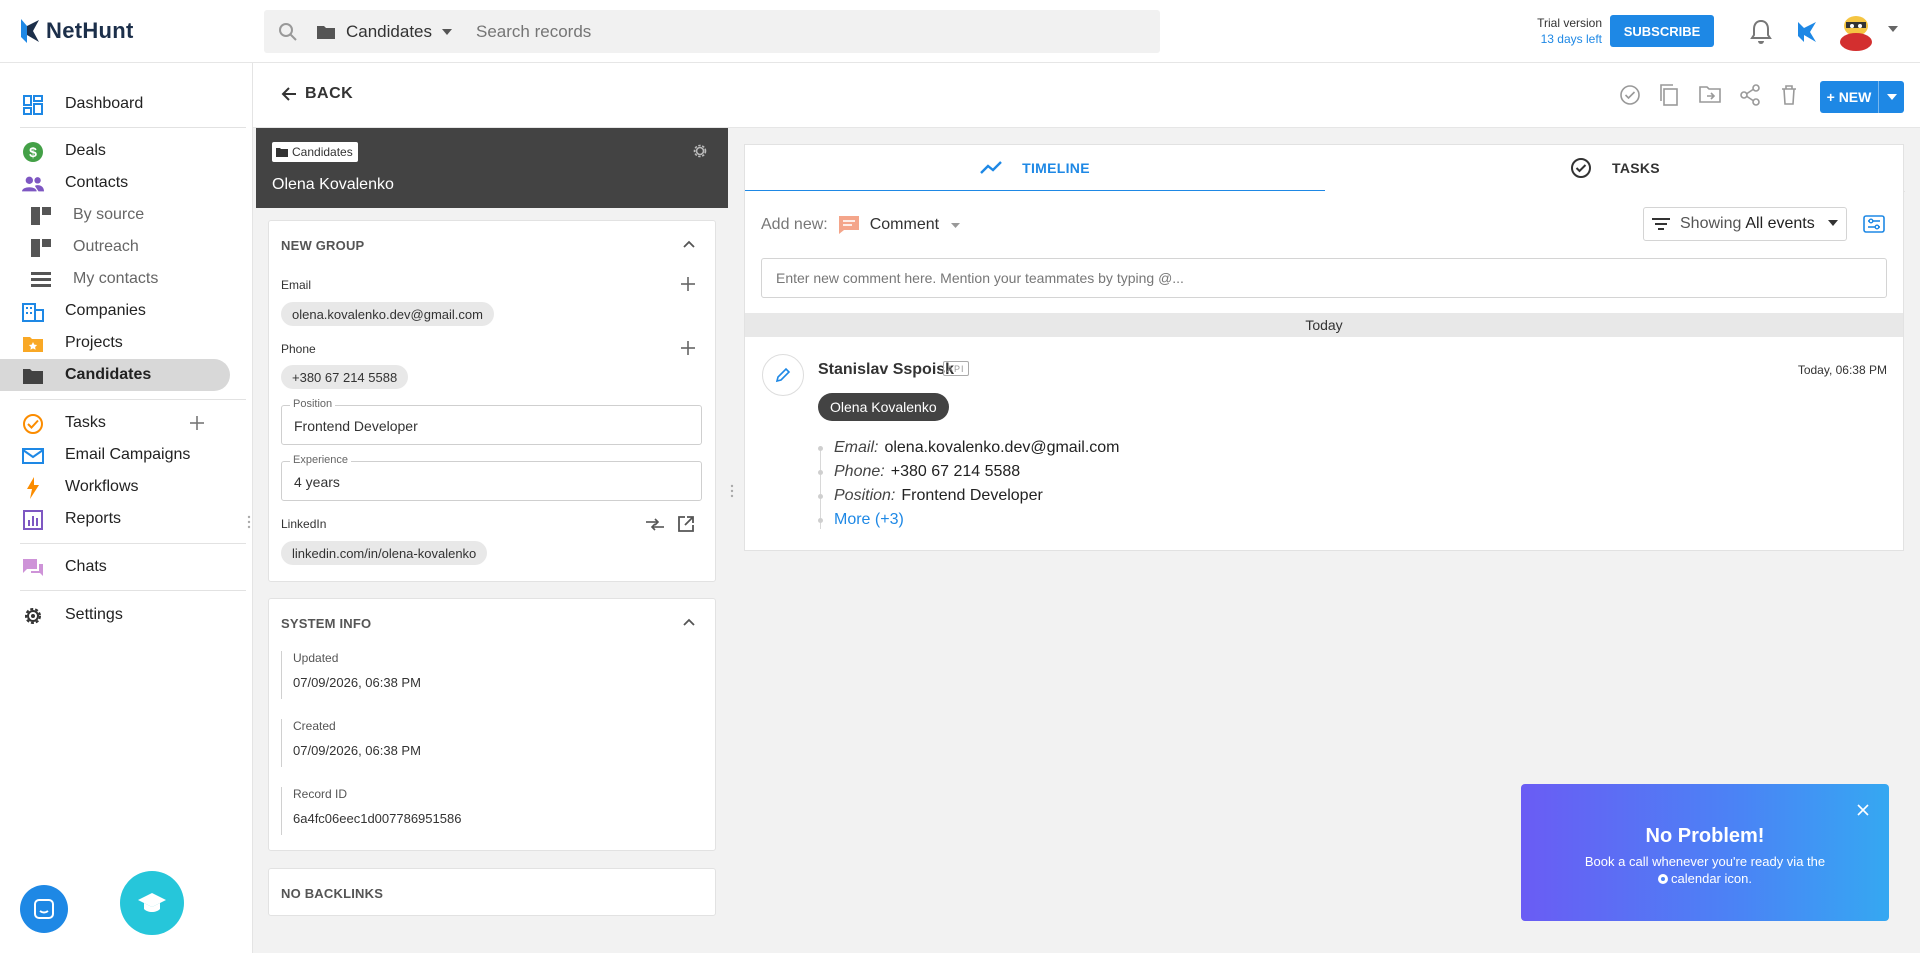  What do you see at coordinates (1863, 810) in the screenshot?
I see `close-icon` at bounding box center [1863, 810].